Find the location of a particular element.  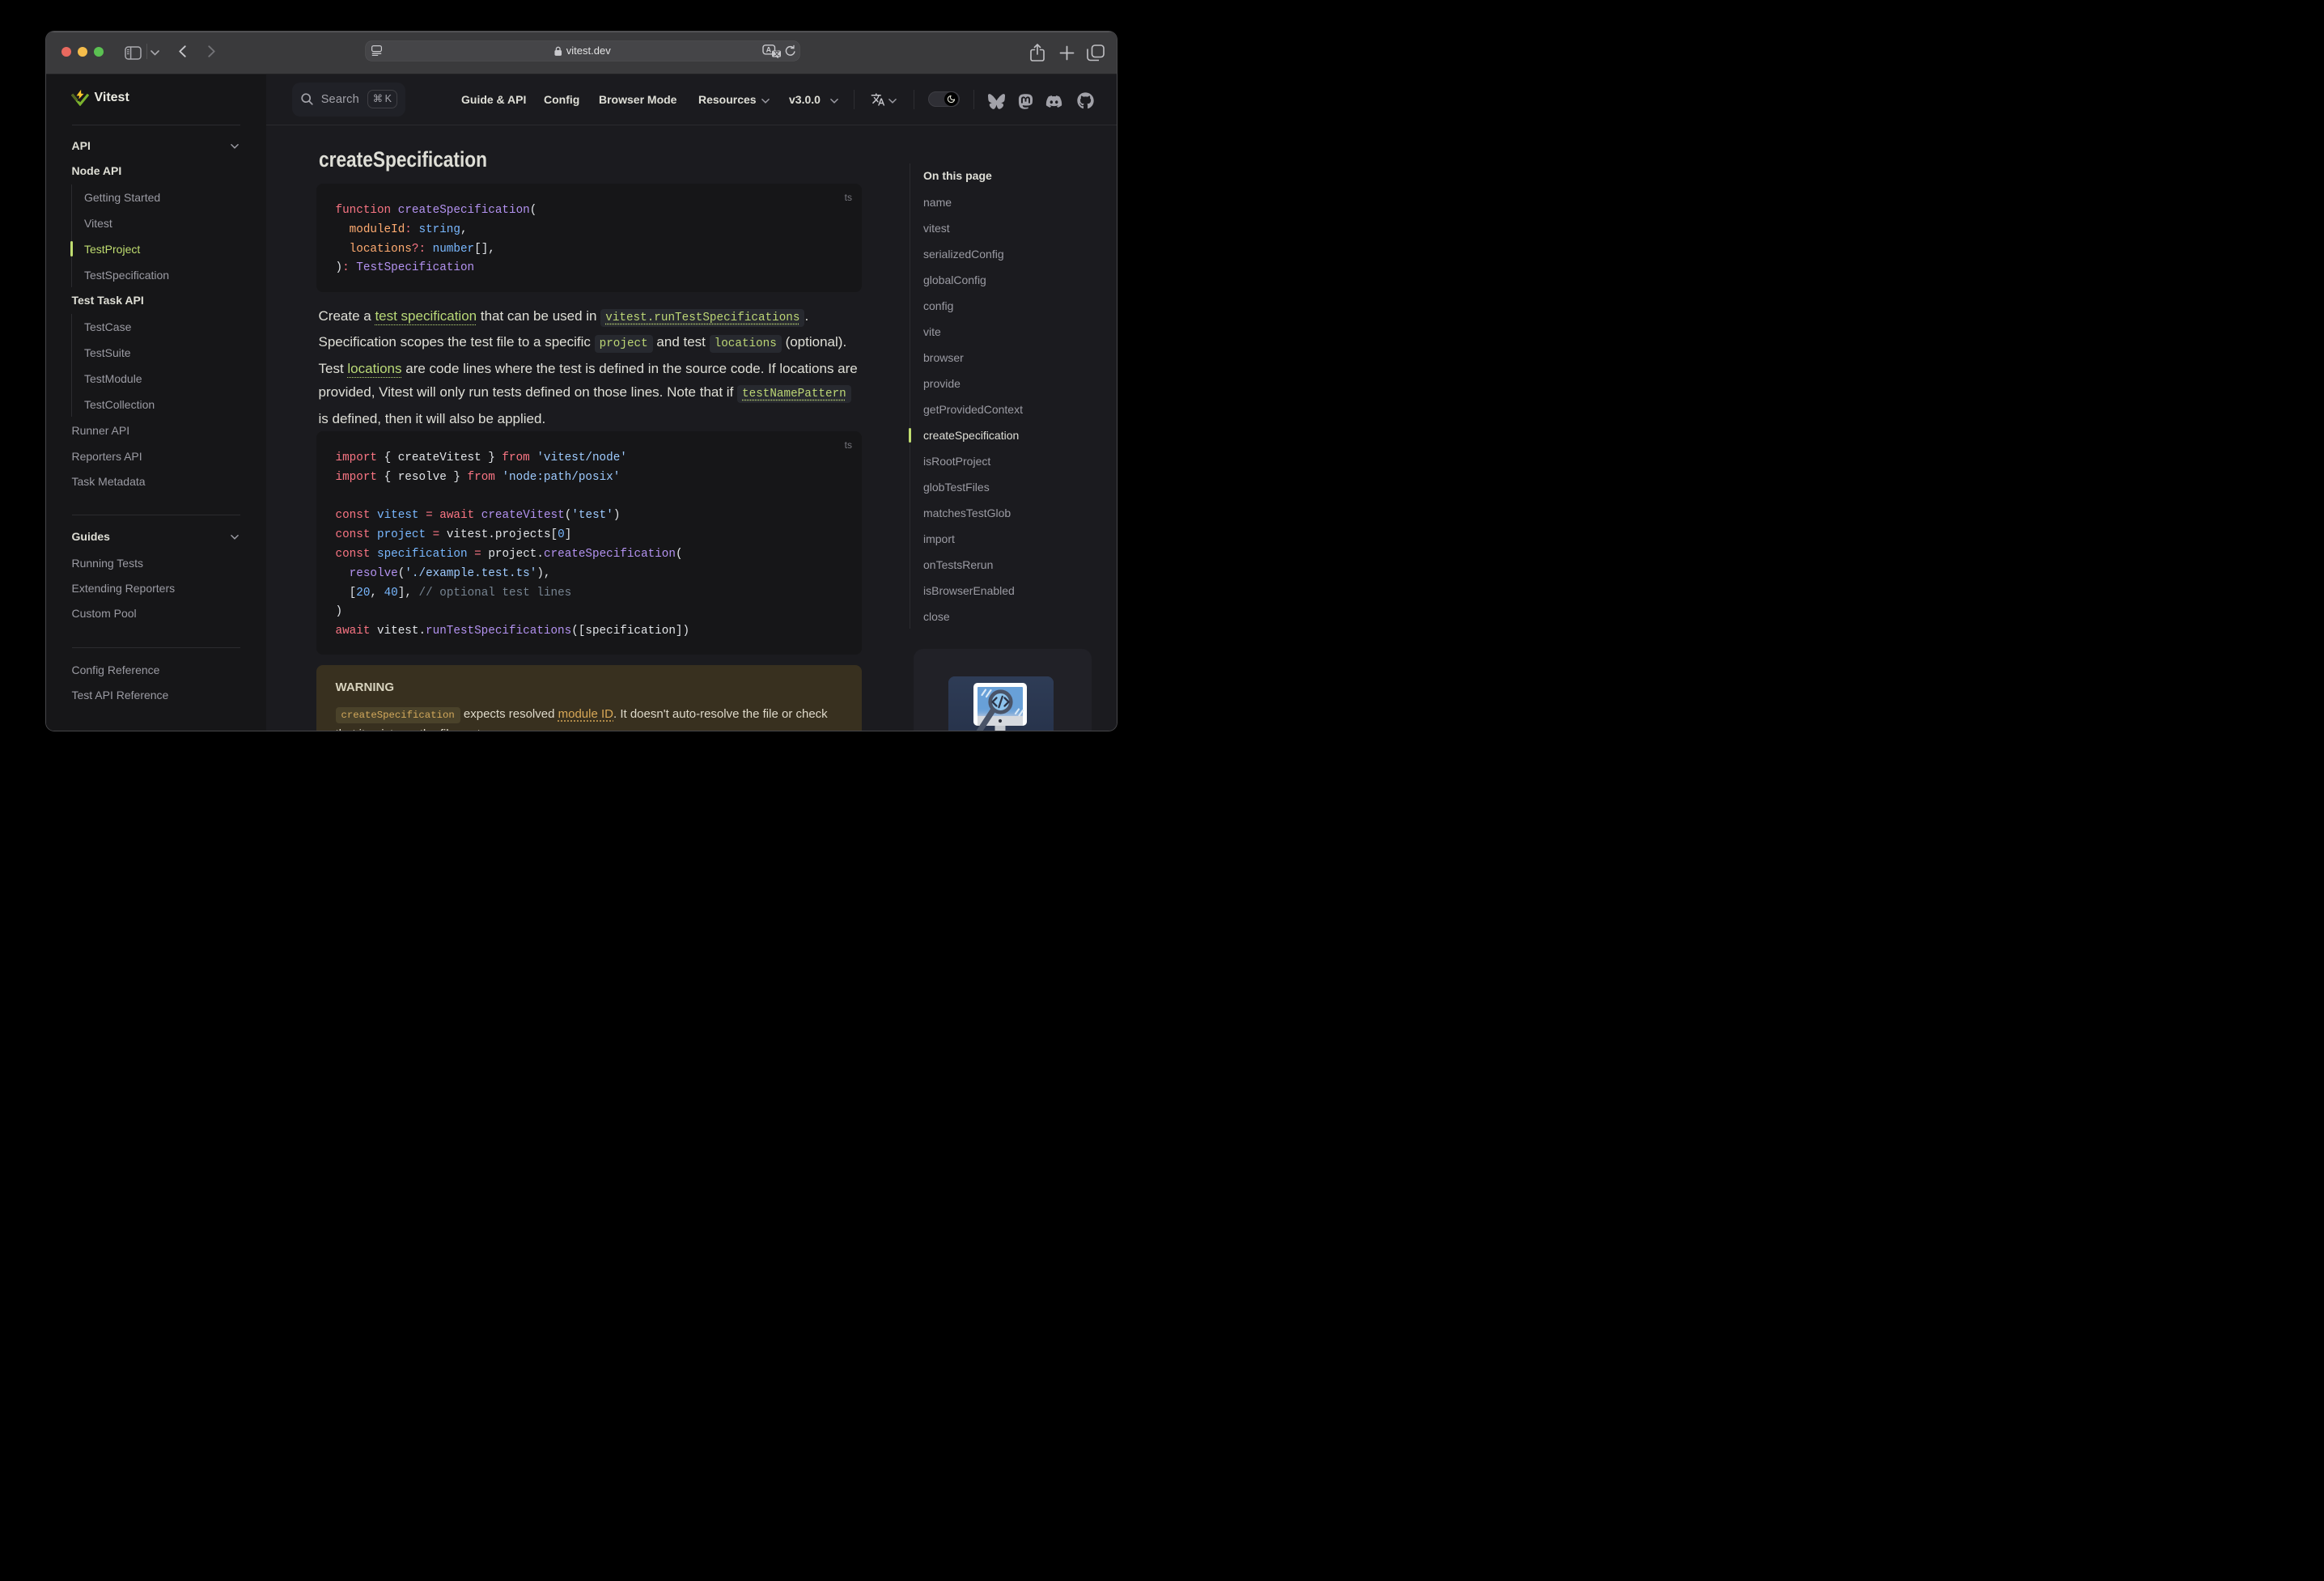

svg-text: A is located at coordinates (769, 49).